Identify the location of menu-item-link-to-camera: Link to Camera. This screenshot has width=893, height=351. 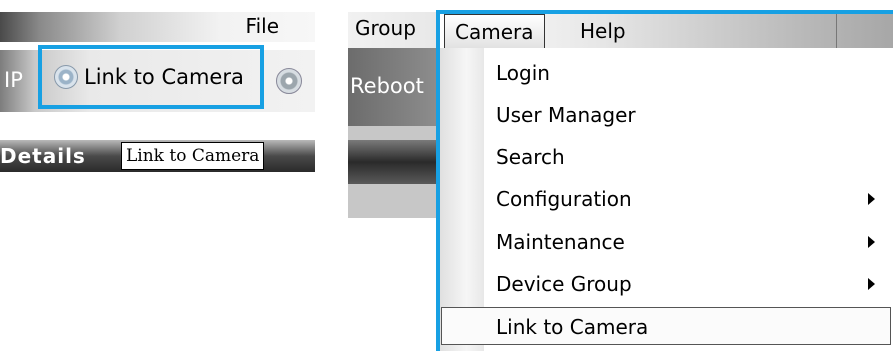
(686, 327).